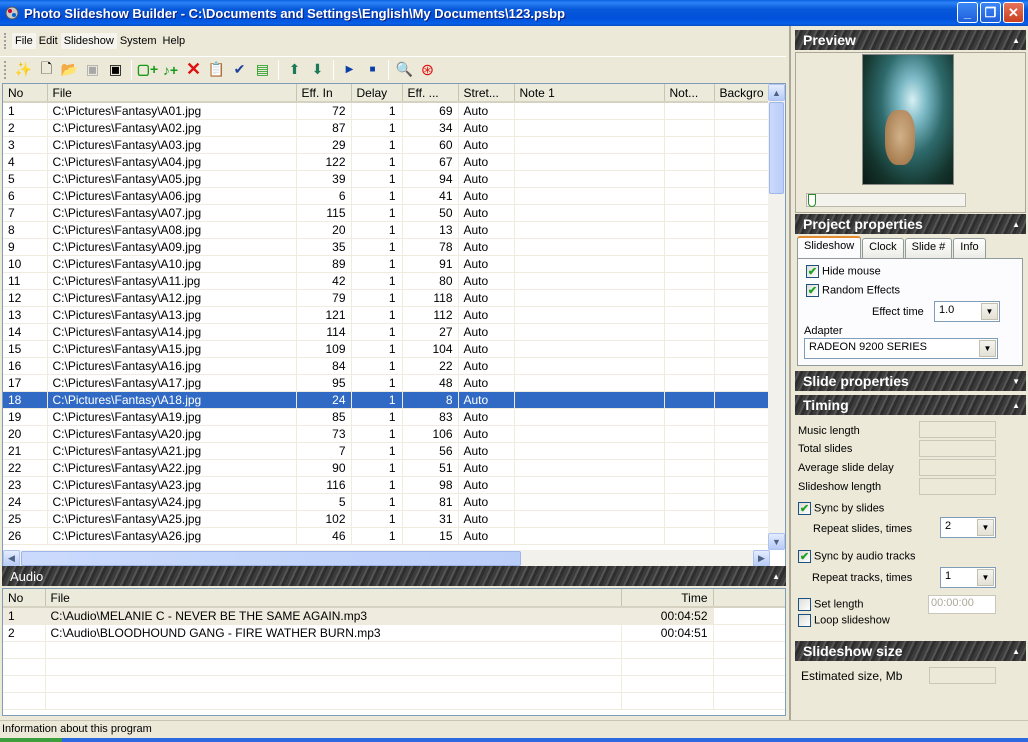 Image resolution: width=1028 pixels, height=742 pixels. I want to click on table-cell: 114, so click(324, 332).